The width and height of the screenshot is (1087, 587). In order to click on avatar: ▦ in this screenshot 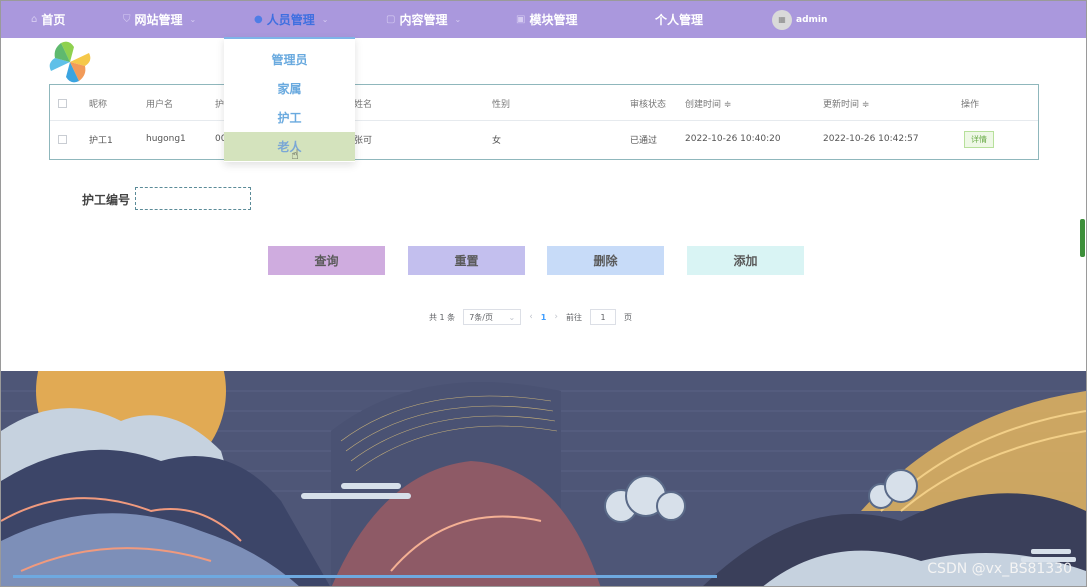, I will do `click(782, 19)`.